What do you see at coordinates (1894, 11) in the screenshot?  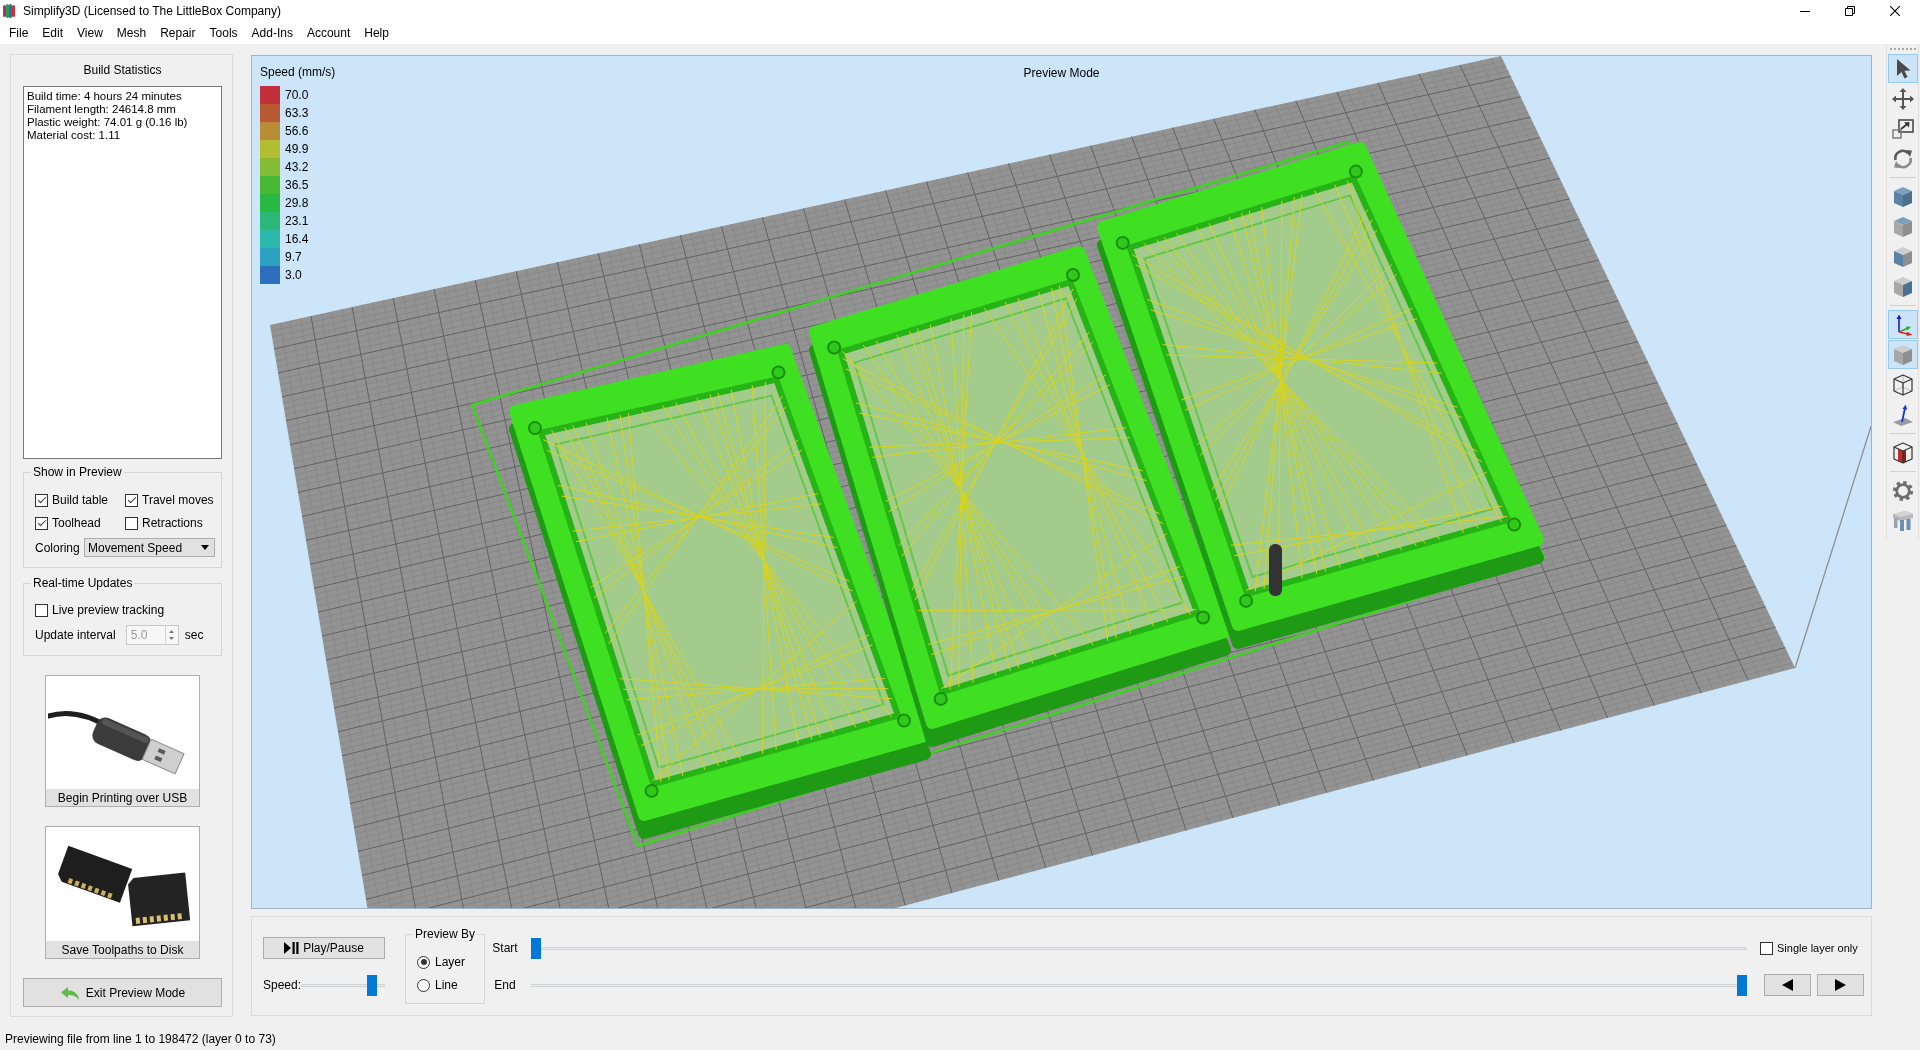 I see `close-icon` at bounding box center [1894, 11].